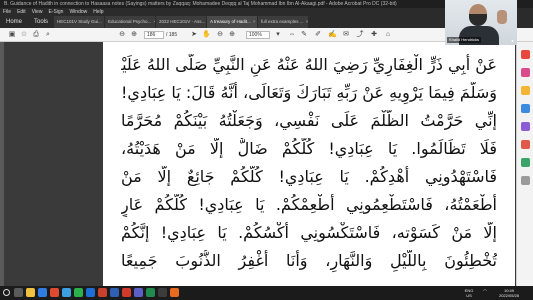 This screenshot has height=300, width=533. I want to click on zoom-value: 100%, so click(255, 35).